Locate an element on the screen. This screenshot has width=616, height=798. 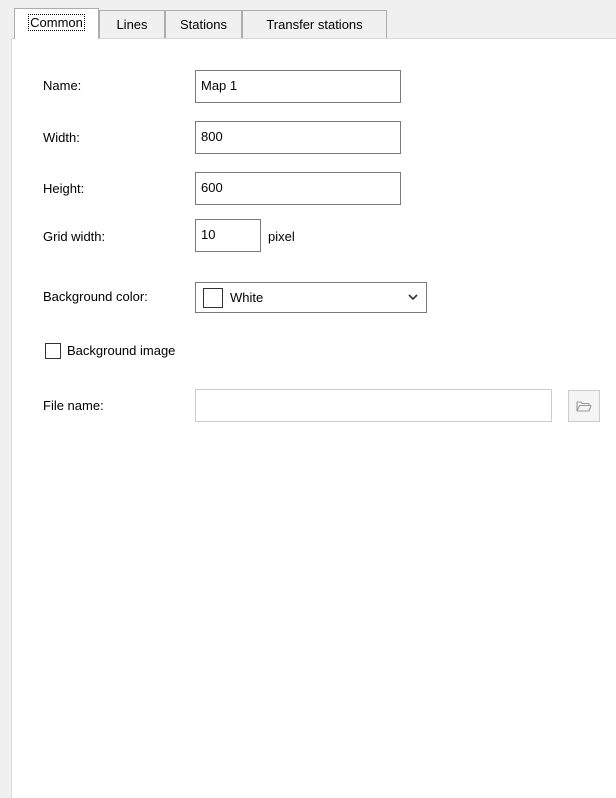
background-image-label: Background image is located at coordinates (121, 350).